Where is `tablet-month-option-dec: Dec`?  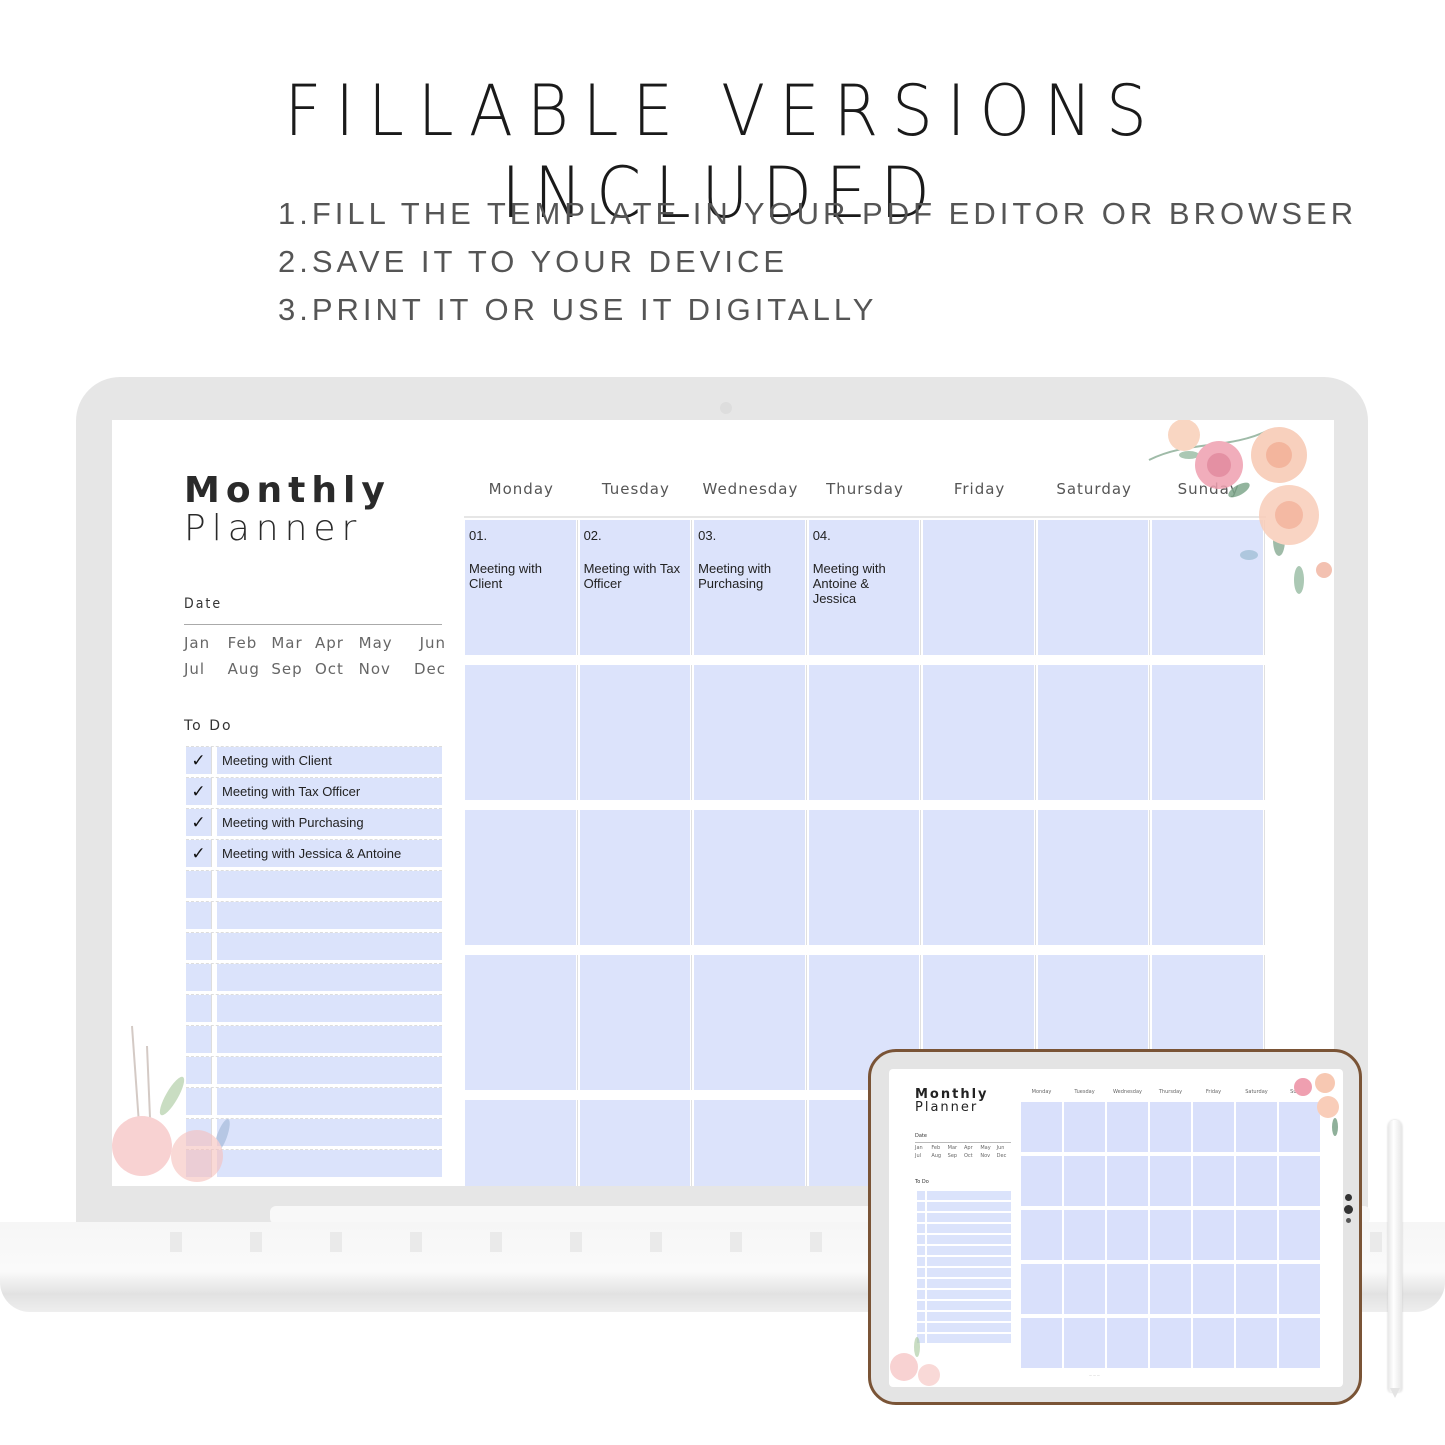 tablet-month-option-dec: Dec is located at coordinates (1005, 1156).